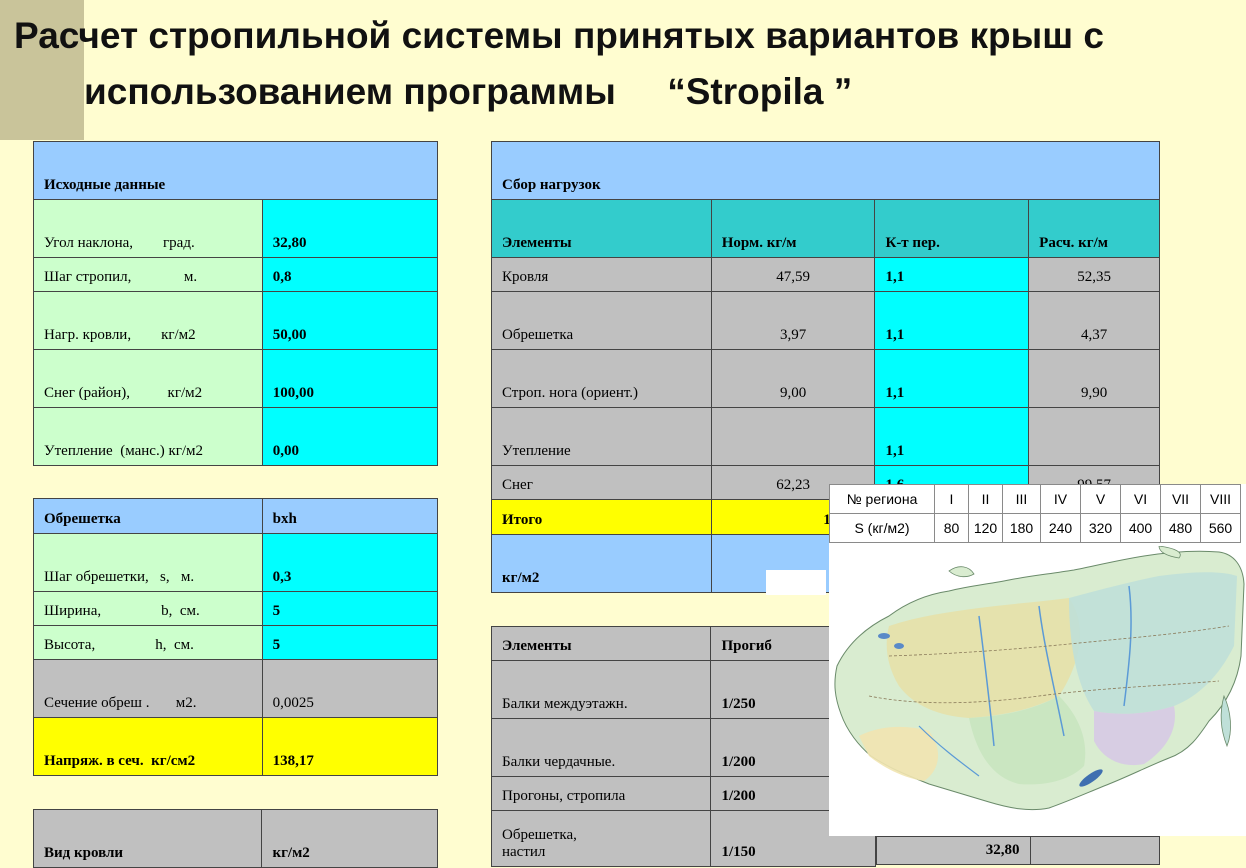 The height and width of the screenshot is (868, 1246). I want to click on legend-load: 480, so click(1180, 528).